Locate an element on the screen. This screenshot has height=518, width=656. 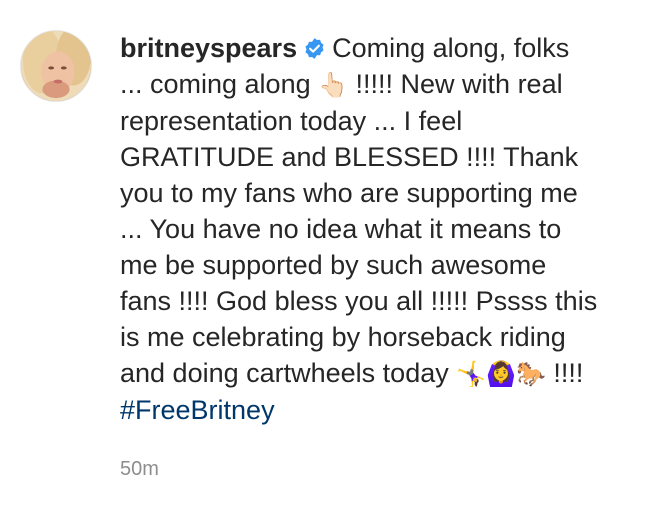
hashtag-link: #FreeBritney is located at coordinates (197, 410).